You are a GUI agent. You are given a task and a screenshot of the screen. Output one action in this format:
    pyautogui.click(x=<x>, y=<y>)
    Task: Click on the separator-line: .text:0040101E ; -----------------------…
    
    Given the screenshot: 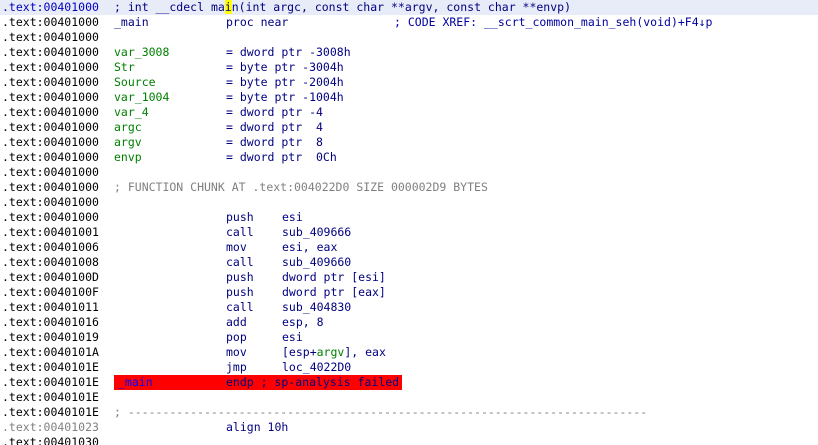 What is the action you would take?
    pyautogui.click(x=409, y=412)
    